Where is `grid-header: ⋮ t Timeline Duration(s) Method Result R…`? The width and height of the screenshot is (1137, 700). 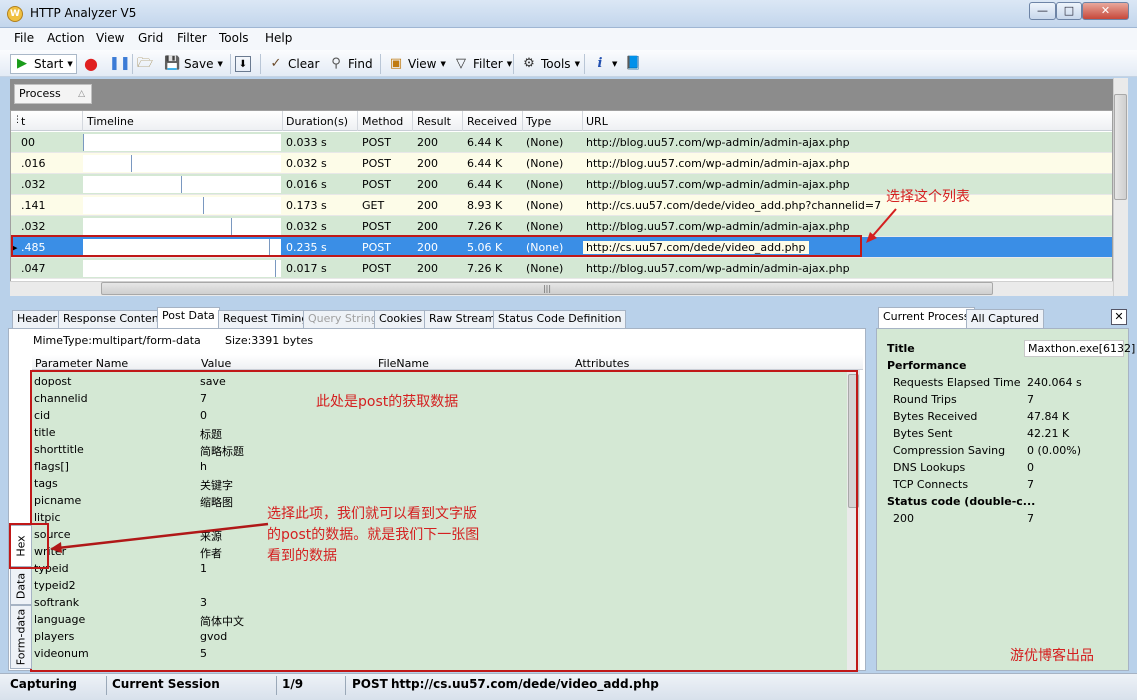 grid-header: ⋮ t Timeline Duration(s) Method Result R… is located at coordinates (561, 121).